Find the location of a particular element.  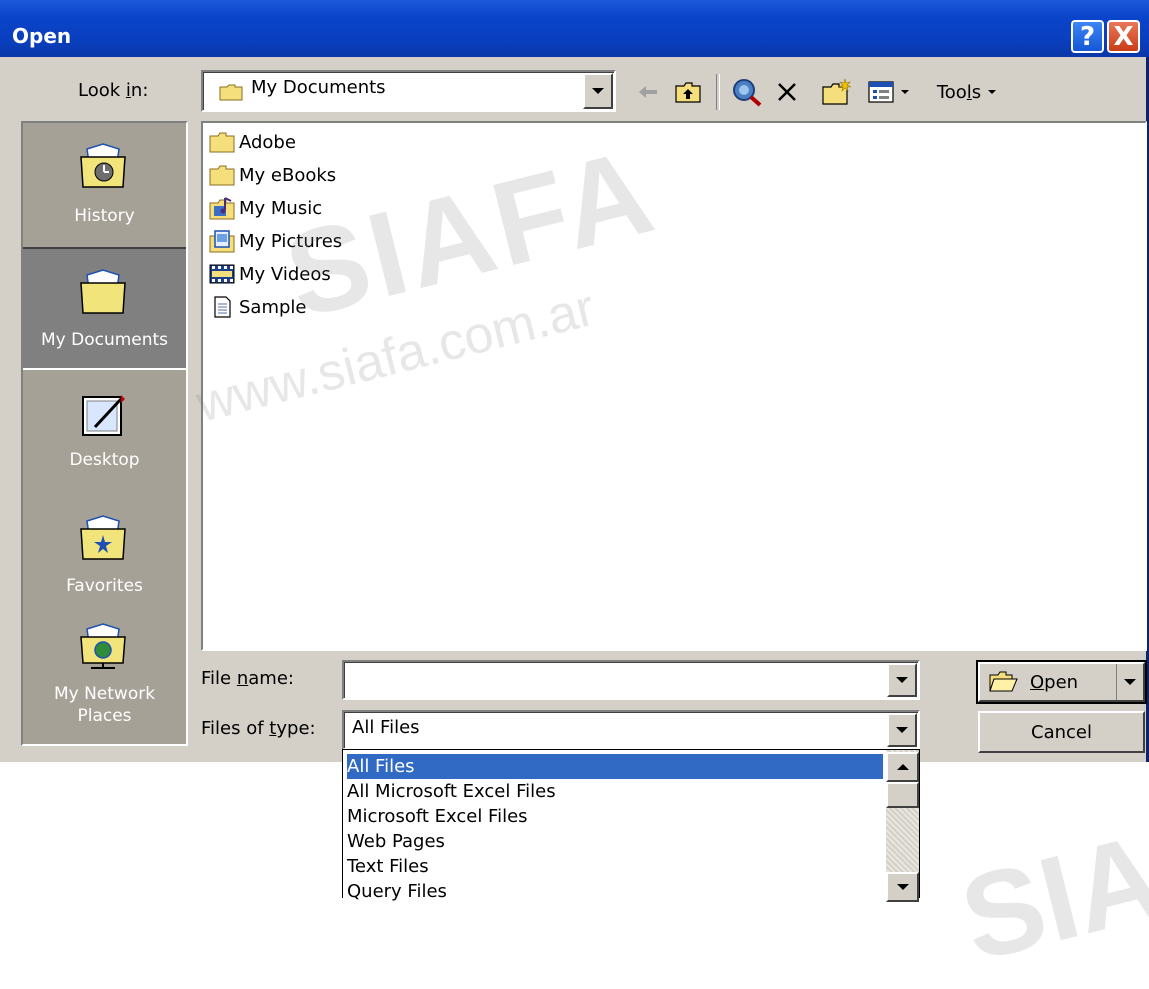

list-item: Sample is located at coordinates (258, 307).